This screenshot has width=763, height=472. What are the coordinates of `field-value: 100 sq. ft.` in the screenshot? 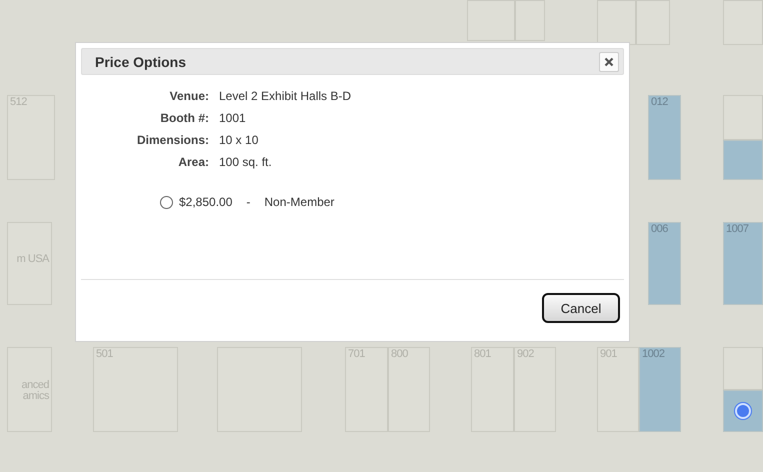 It's located at (246, 162).